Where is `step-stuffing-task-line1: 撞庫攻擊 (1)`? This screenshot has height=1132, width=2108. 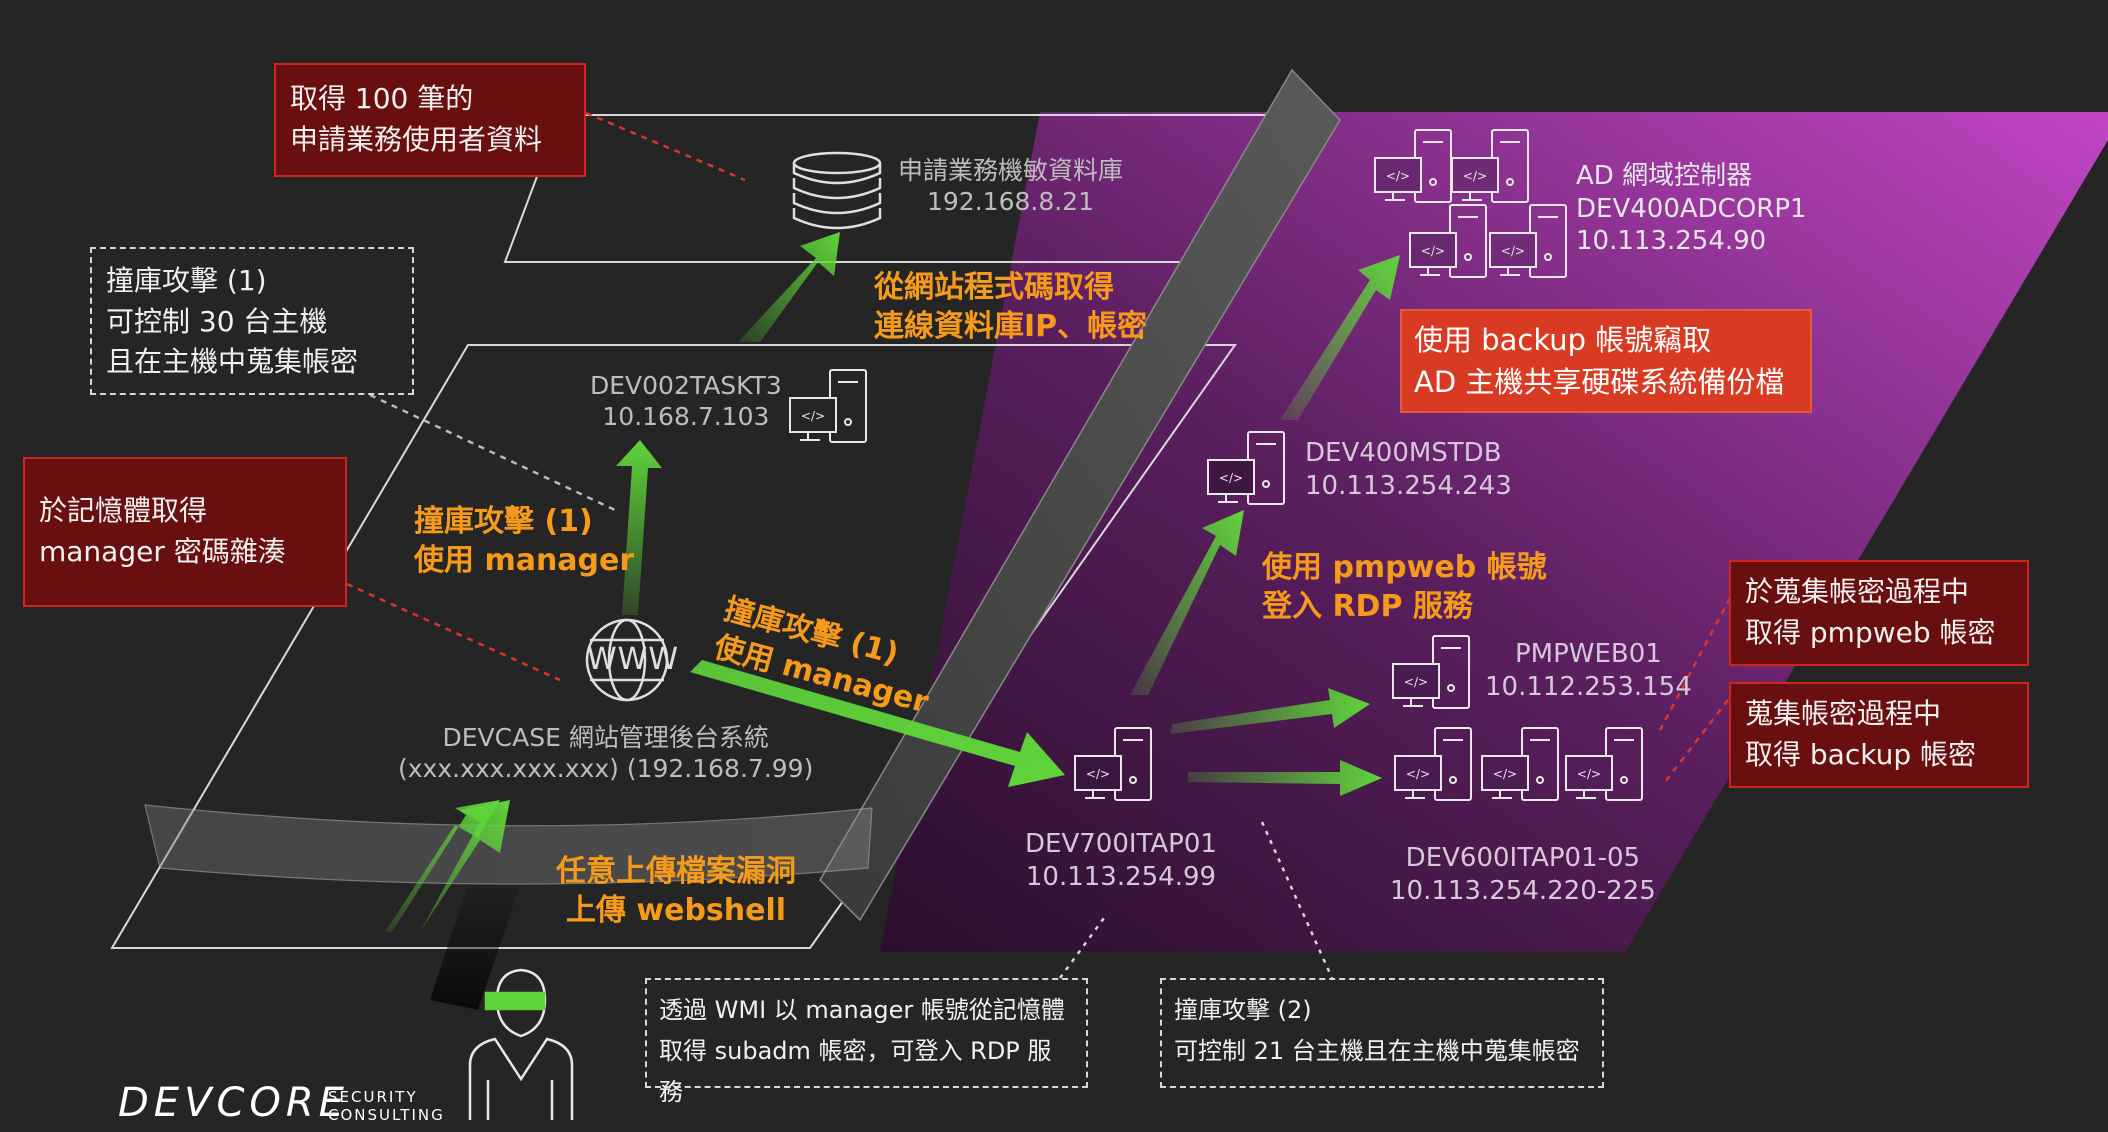
step-stuffing-task-line1: 撞庫攻擊 (1) is located at coordinates (503, 521).